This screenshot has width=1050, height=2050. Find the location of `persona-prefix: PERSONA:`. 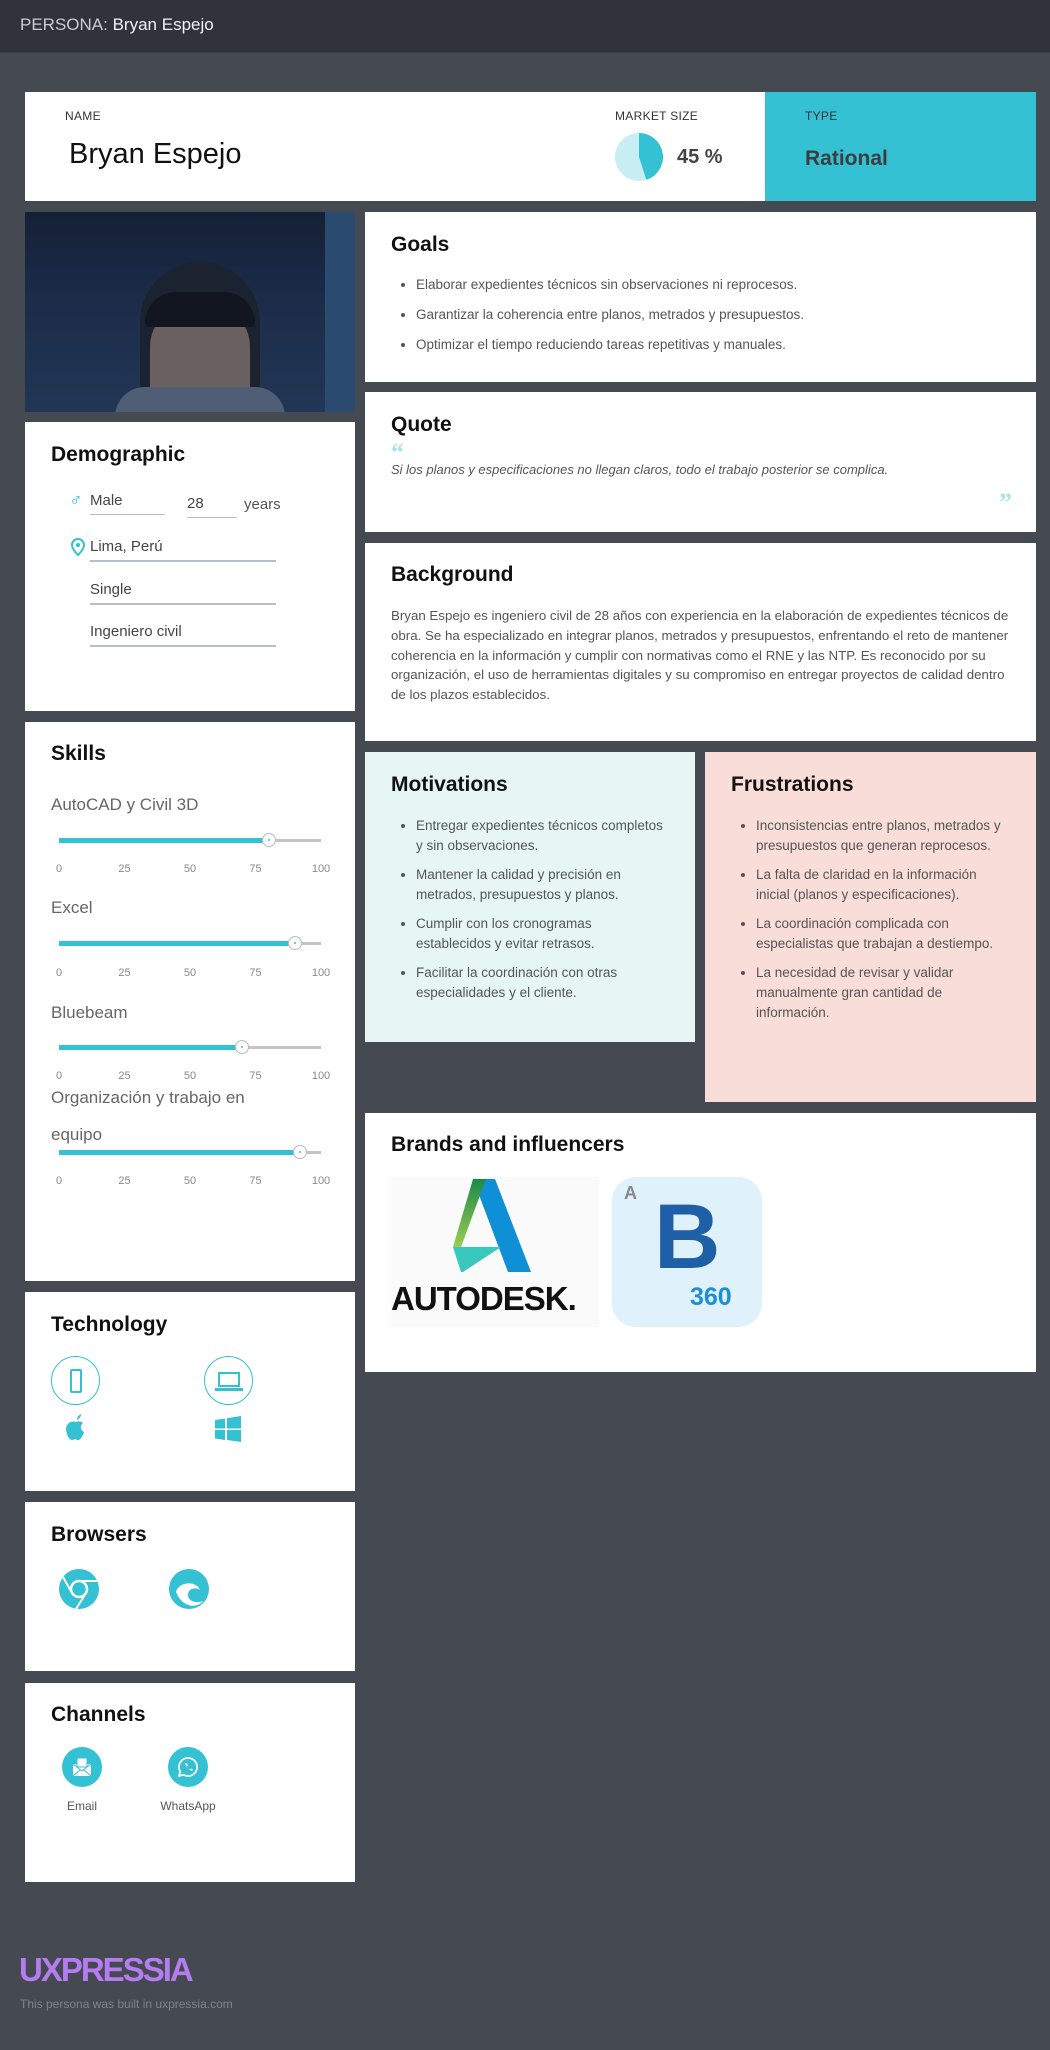

persona-prefix: PERSONA: is located at coordinates (64, 24).